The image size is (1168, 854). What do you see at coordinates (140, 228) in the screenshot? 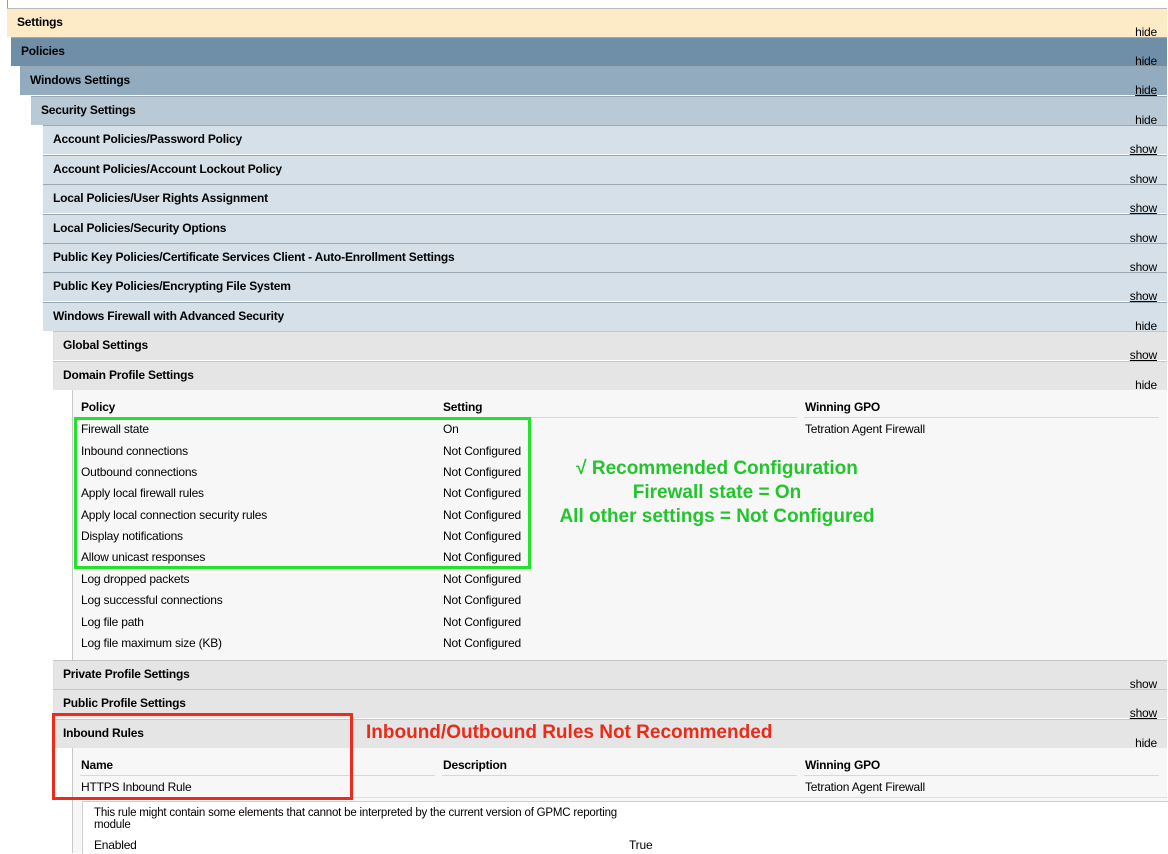
I see `section-title: Local Policies/Security Options` at bounding box center [140, 228].